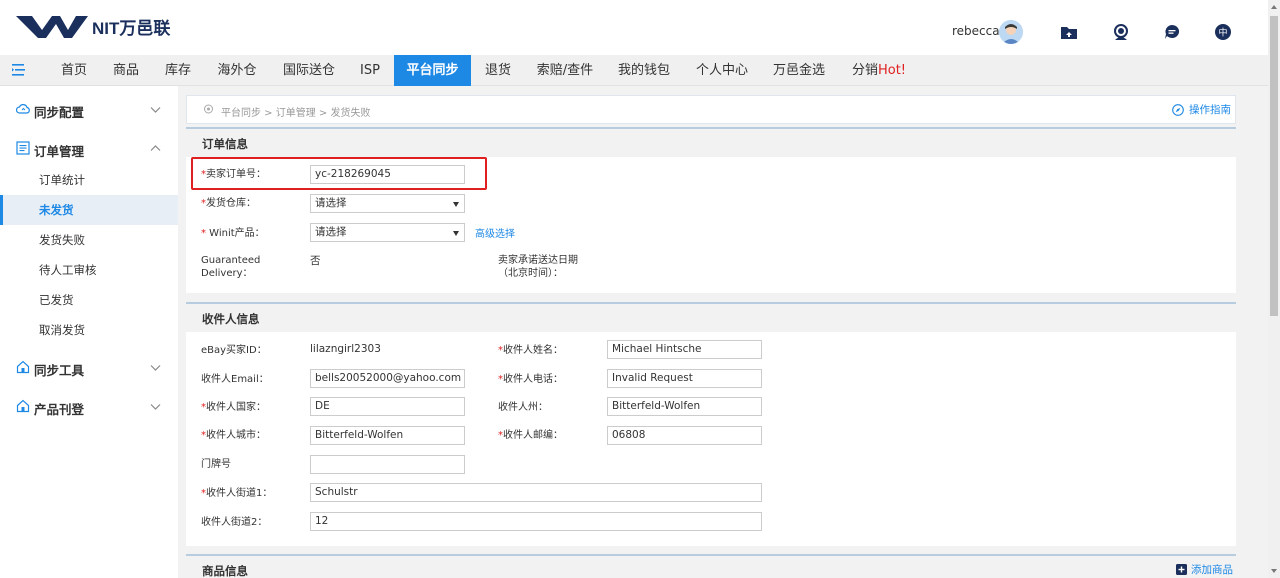  I want to click on sidebar-group-sync-tools: 同步工具, so click(89, 368).